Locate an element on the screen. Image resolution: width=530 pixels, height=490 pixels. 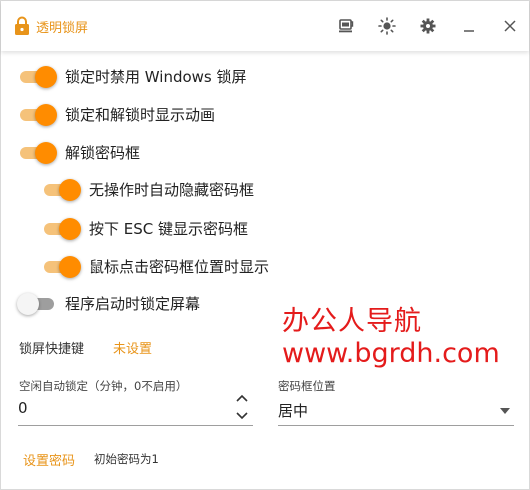
idle-lock-caption: 空闲自动锁定（分钟，0不启用） is located at coordinates (103, 386).